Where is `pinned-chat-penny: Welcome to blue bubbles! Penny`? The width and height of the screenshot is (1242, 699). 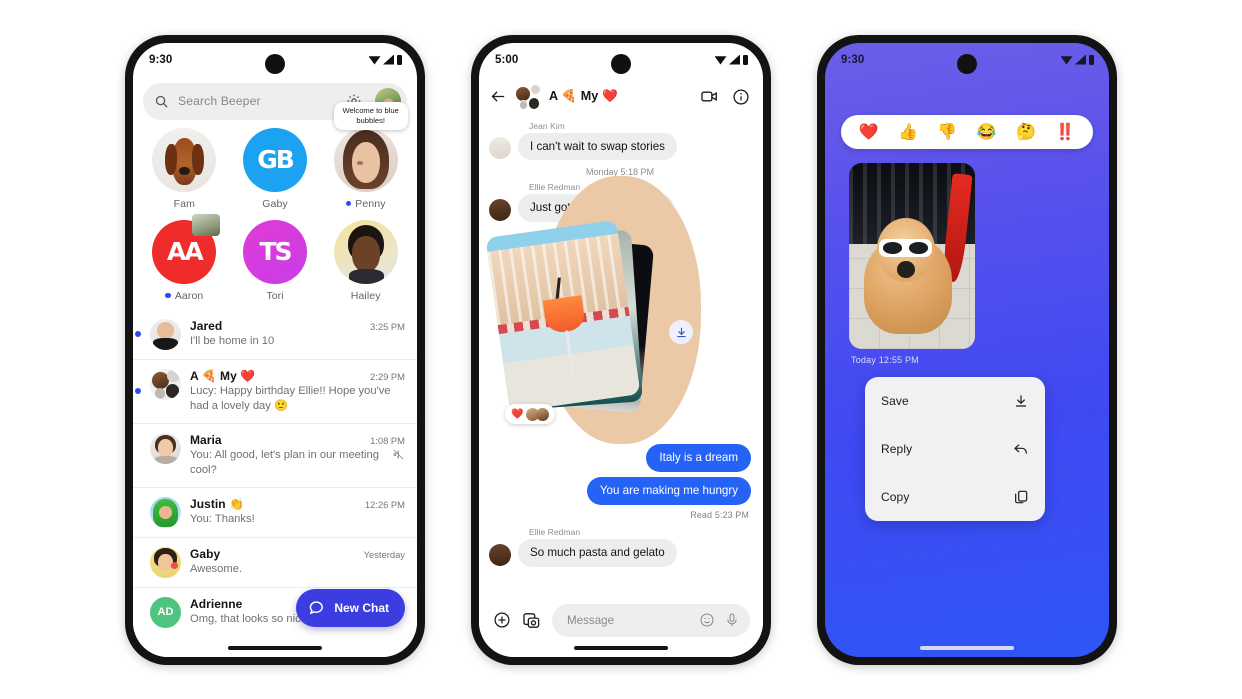
pinned-chat-penny: Welcome to blue bubbles! Penny is located at coordinates (365, 155).